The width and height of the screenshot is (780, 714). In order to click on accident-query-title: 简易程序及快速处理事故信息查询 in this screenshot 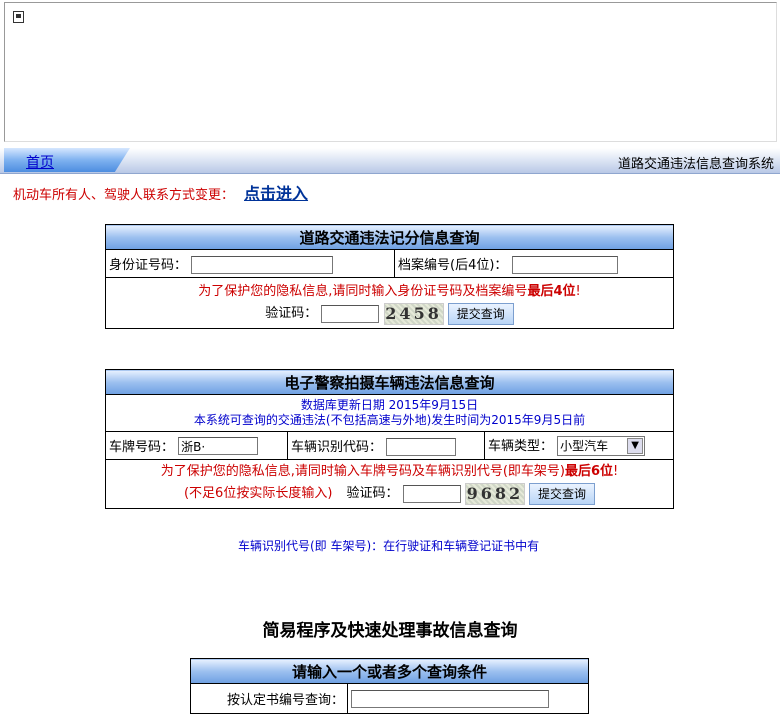, I will do `click(390, 631)`.